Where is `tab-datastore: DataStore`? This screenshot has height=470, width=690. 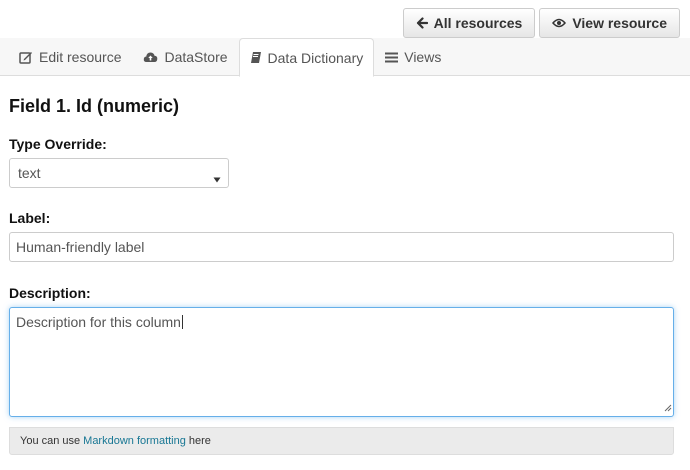
tab-datastore: DataStore is located at coordinates (185, 57).